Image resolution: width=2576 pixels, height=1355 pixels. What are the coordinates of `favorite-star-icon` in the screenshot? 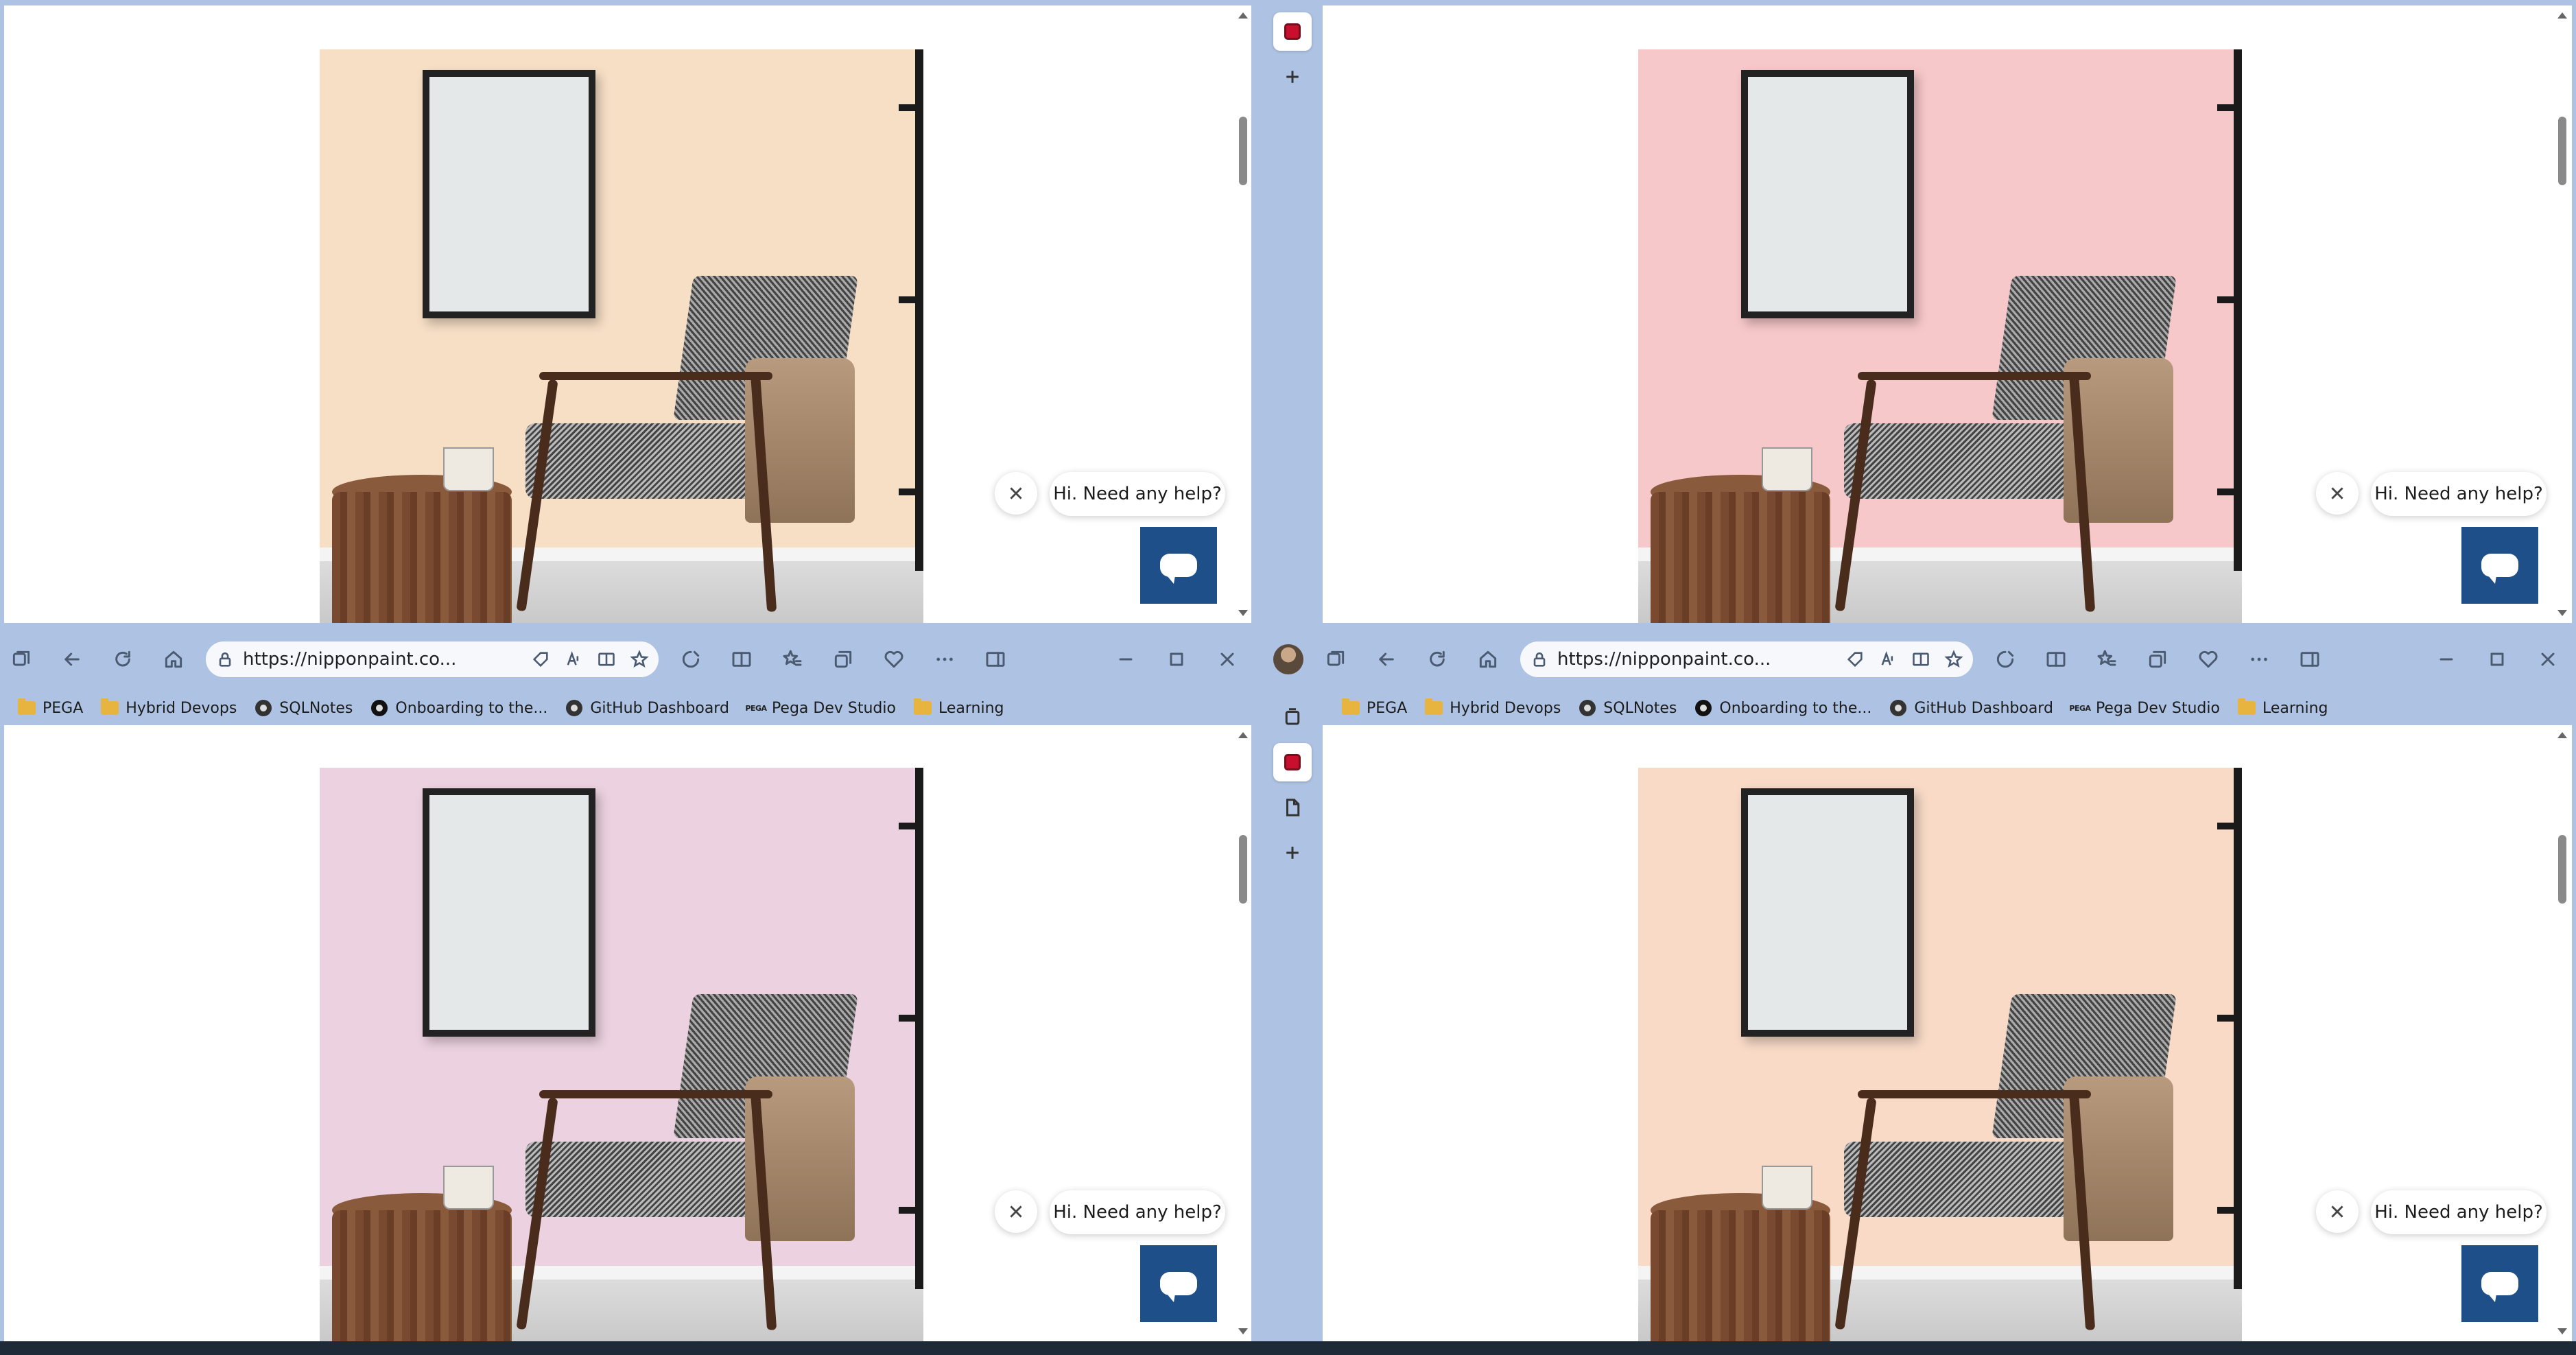 It's located at (1953, 659).